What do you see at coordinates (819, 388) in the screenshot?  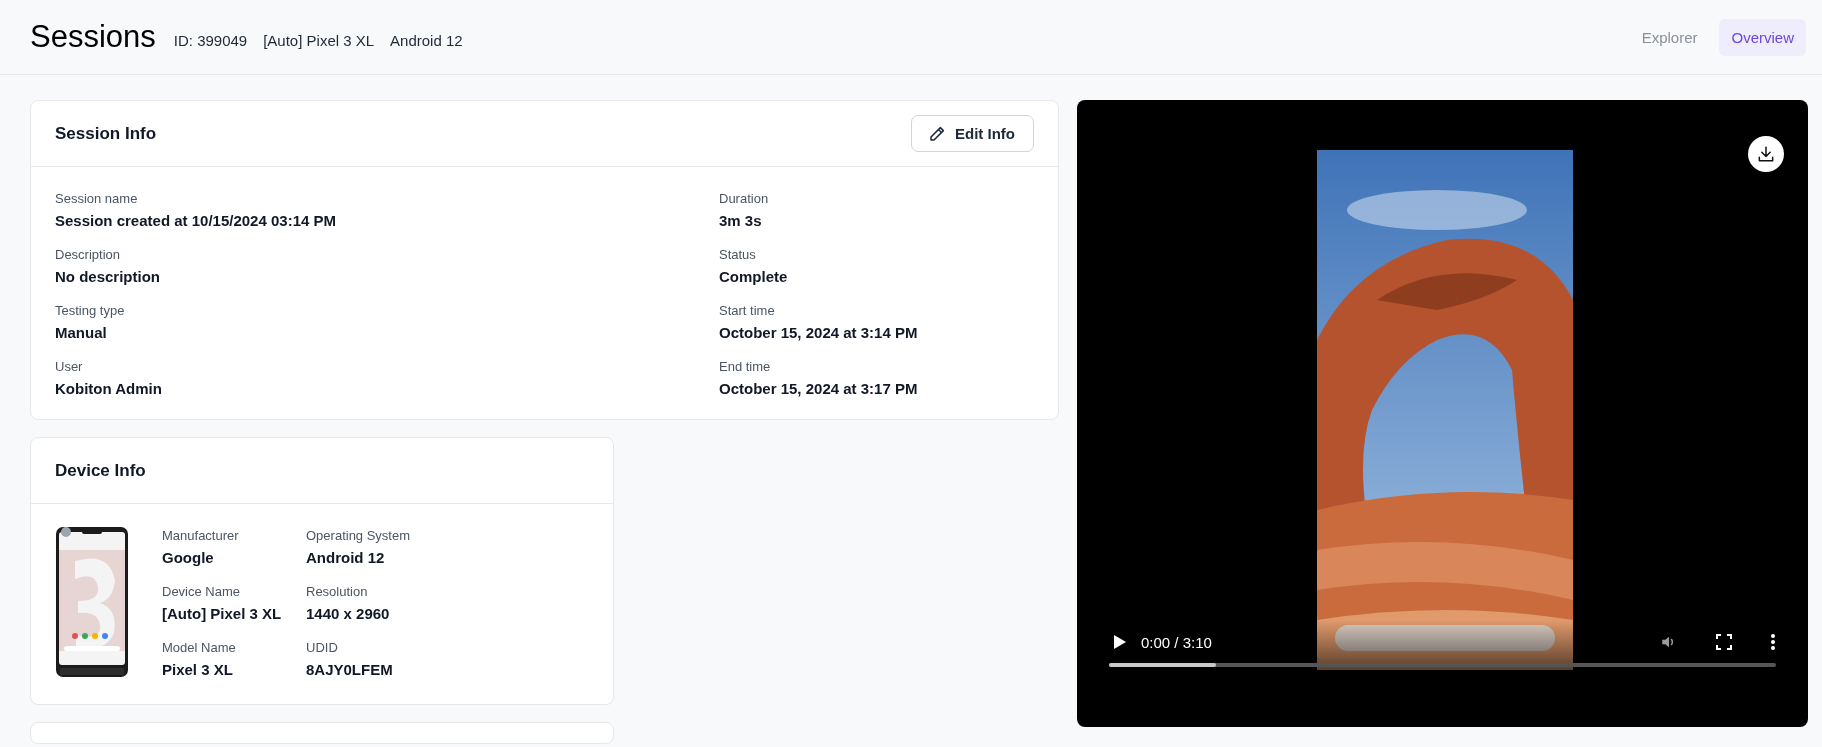 I see `field-value: October 15, 2024 at 3:17 PM` at bounding box center [819, 388].